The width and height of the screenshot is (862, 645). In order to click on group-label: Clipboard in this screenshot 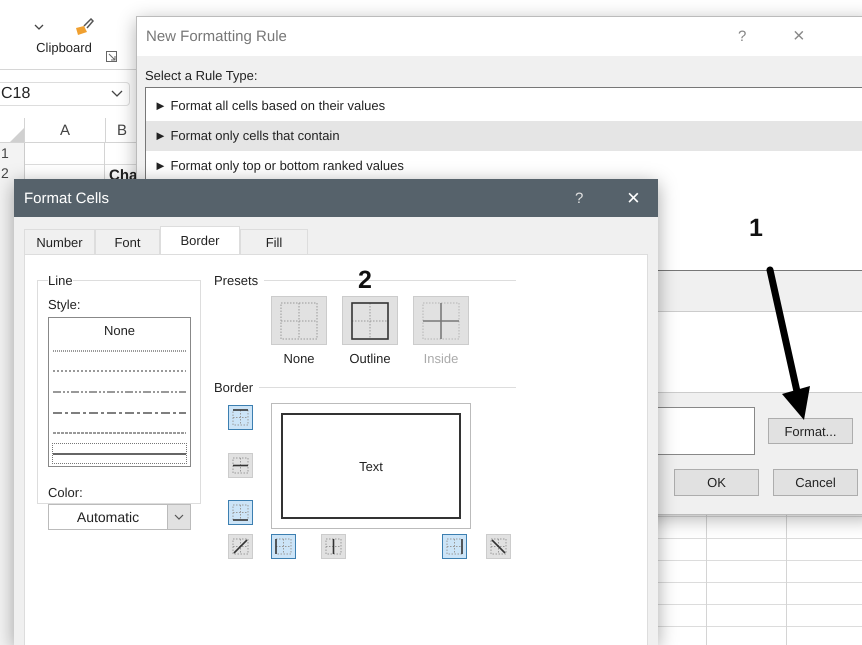, I will do `click(64, 47)`.